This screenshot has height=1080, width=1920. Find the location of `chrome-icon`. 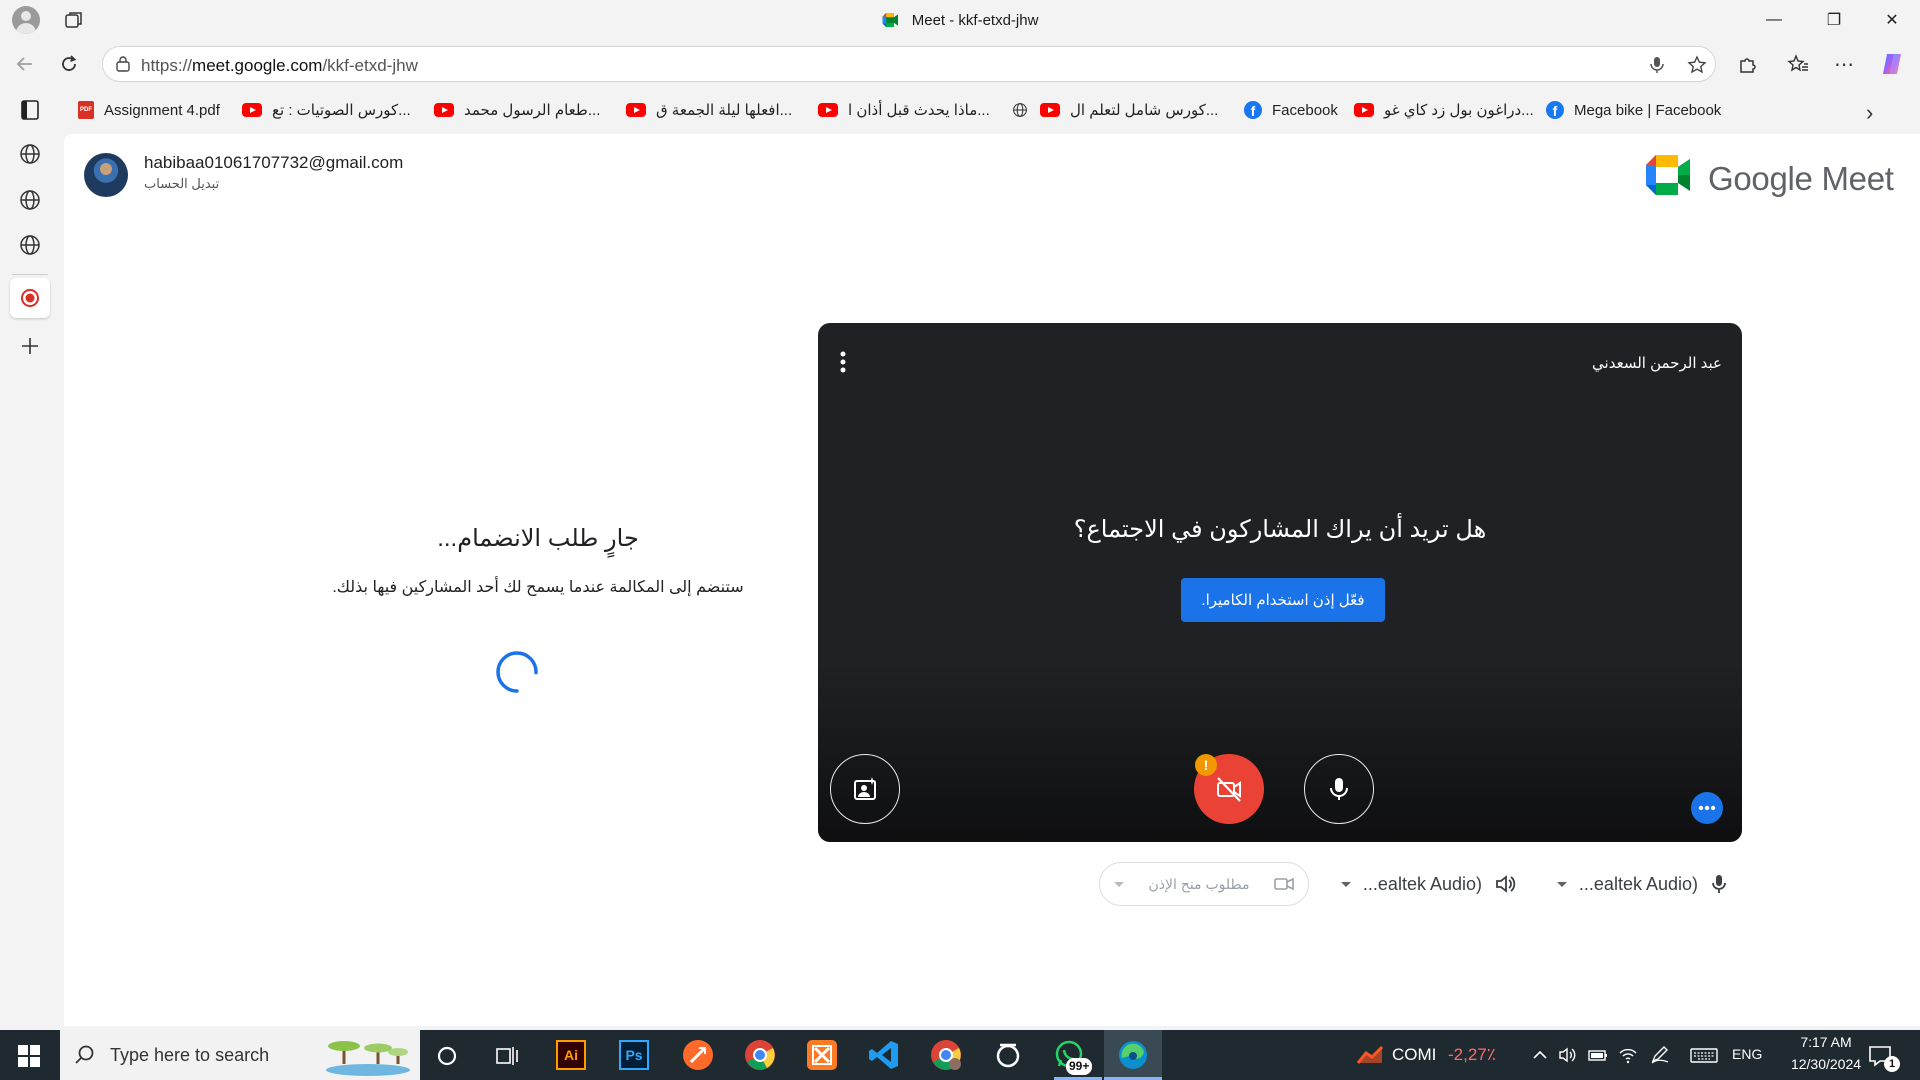

chrome-icon is located at coordinates (760, 1055).